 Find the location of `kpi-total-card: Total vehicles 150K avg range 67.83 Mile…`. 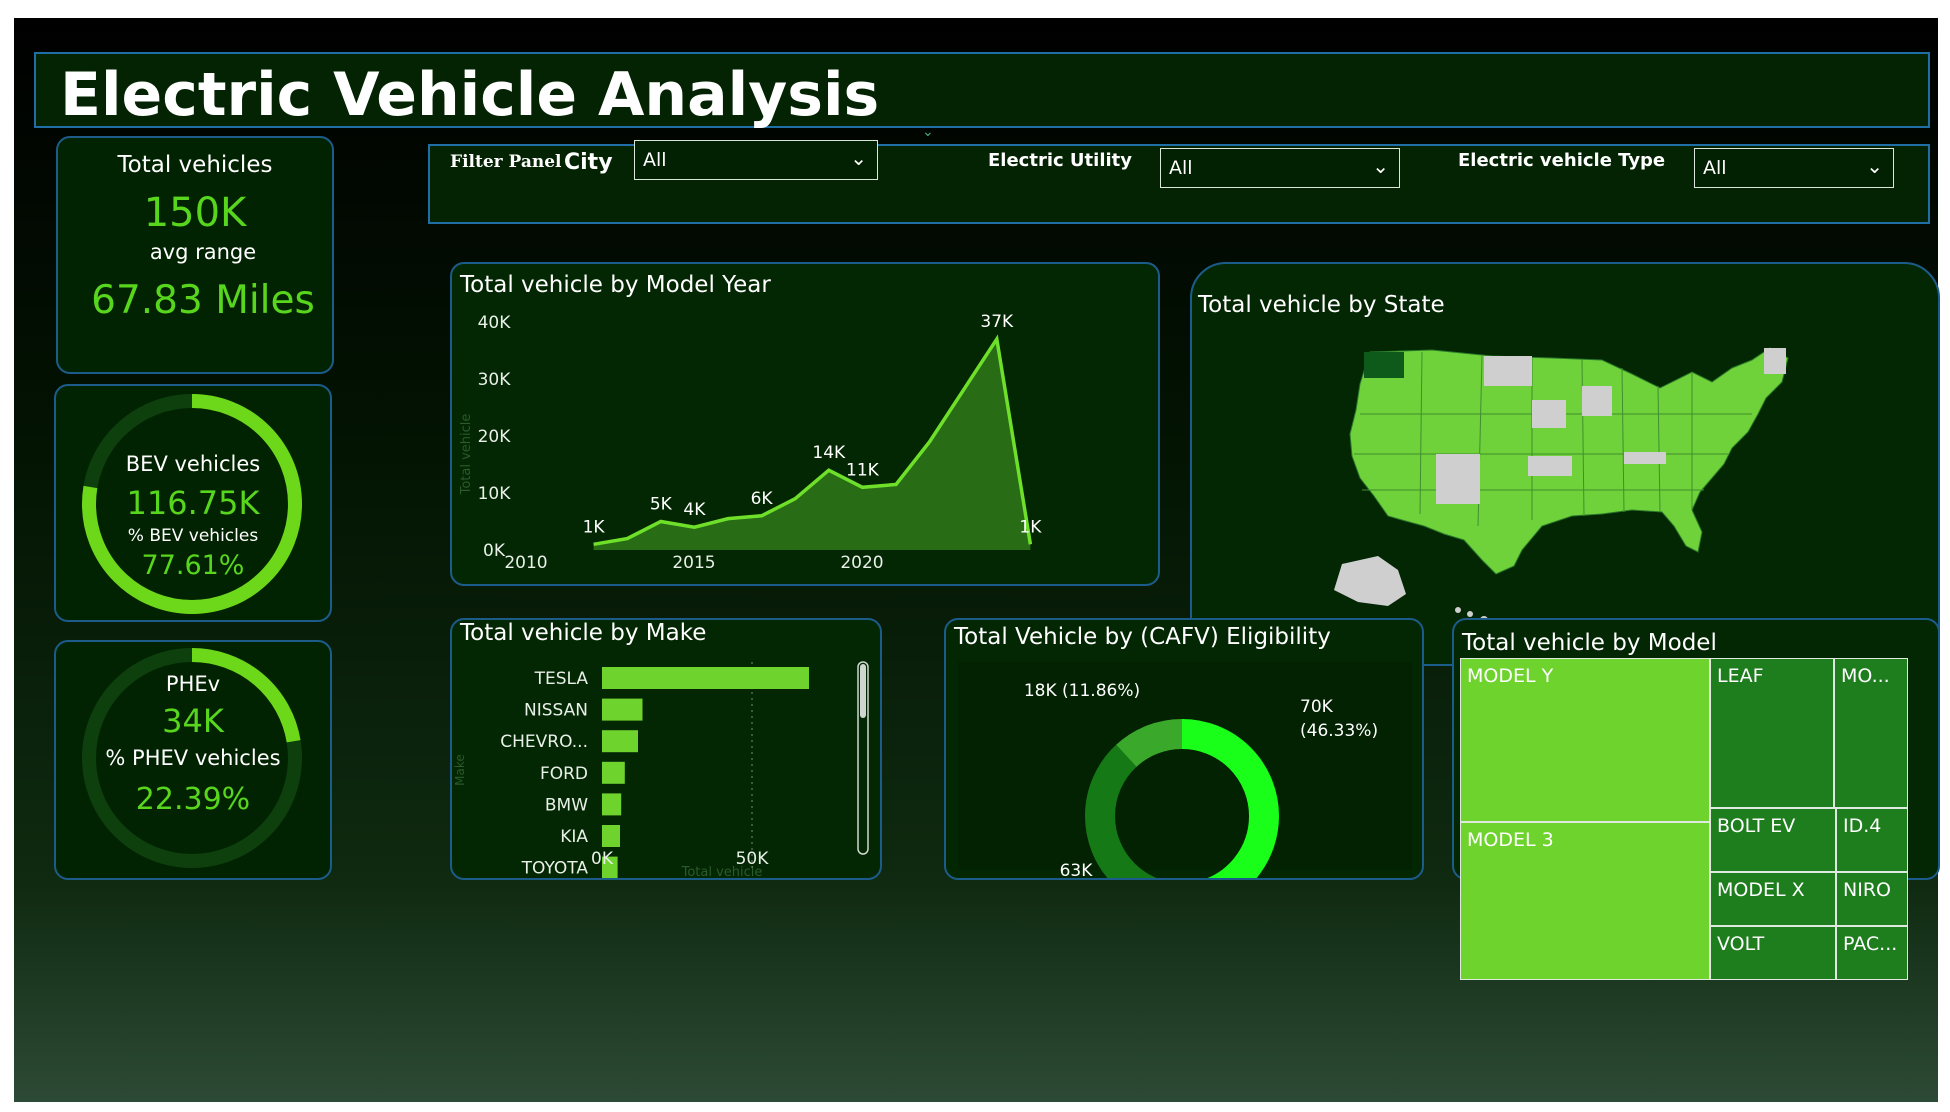

kpi-total-card: Total vehicles 150K avg range 67.83 Mile… is located at coordinates (195, 255).